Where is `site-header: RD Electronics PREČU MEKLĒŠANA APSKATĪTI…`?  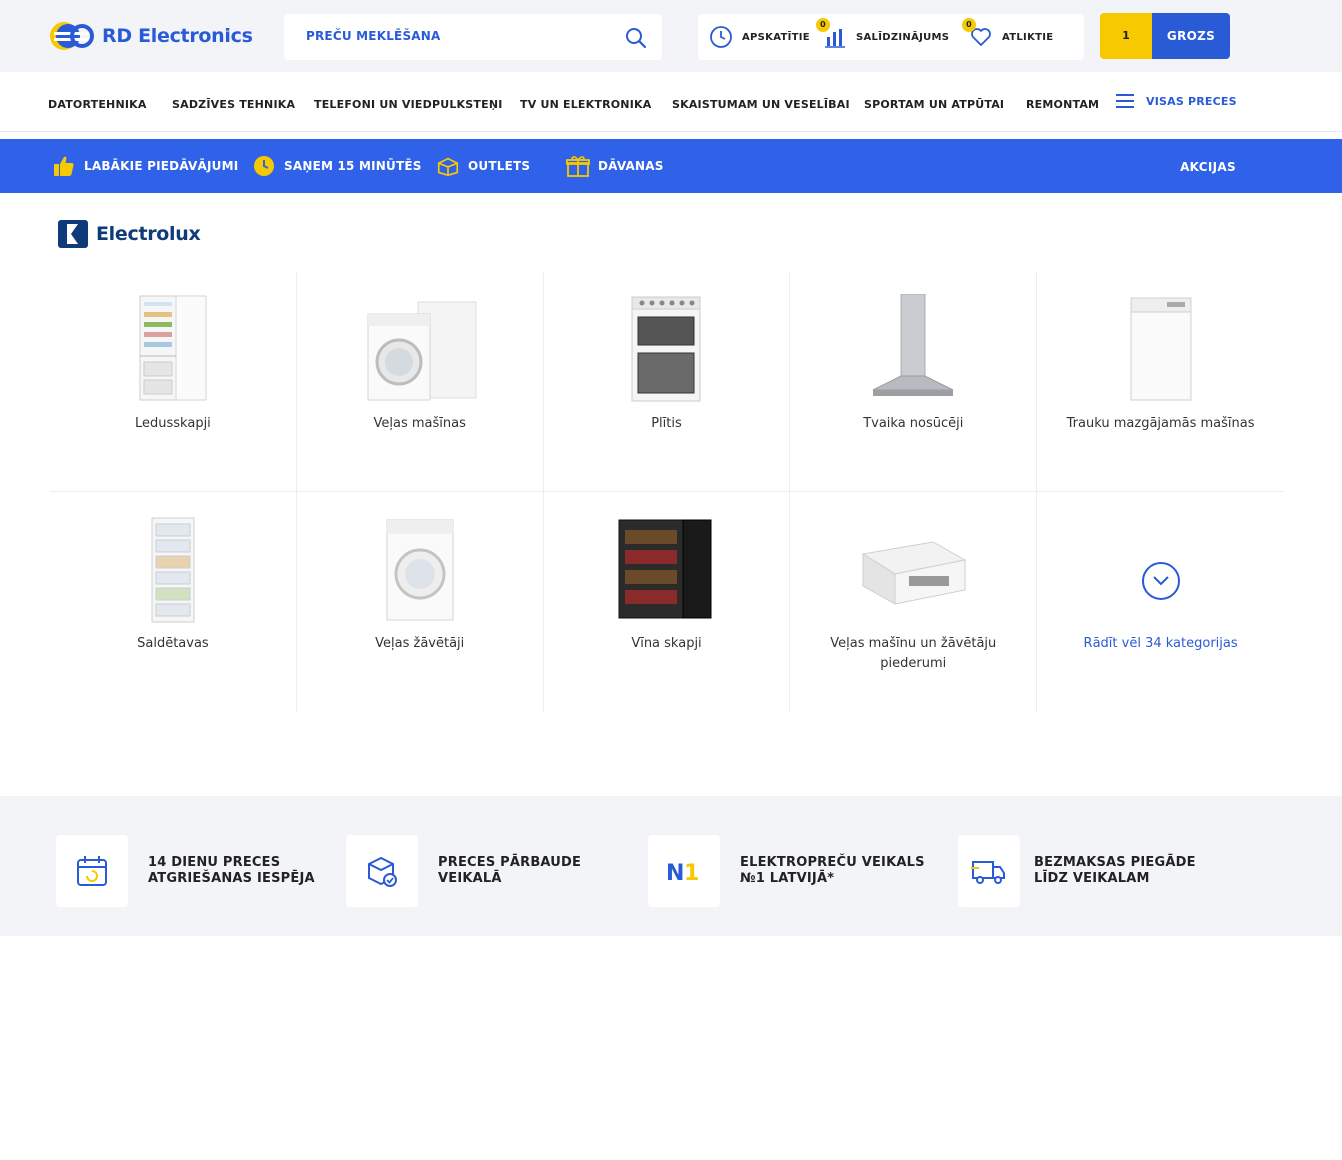
site-header: RD Electronics PREČU MEKLĒŠANA APSKATĪTI… is located at coordinates (671, 36).